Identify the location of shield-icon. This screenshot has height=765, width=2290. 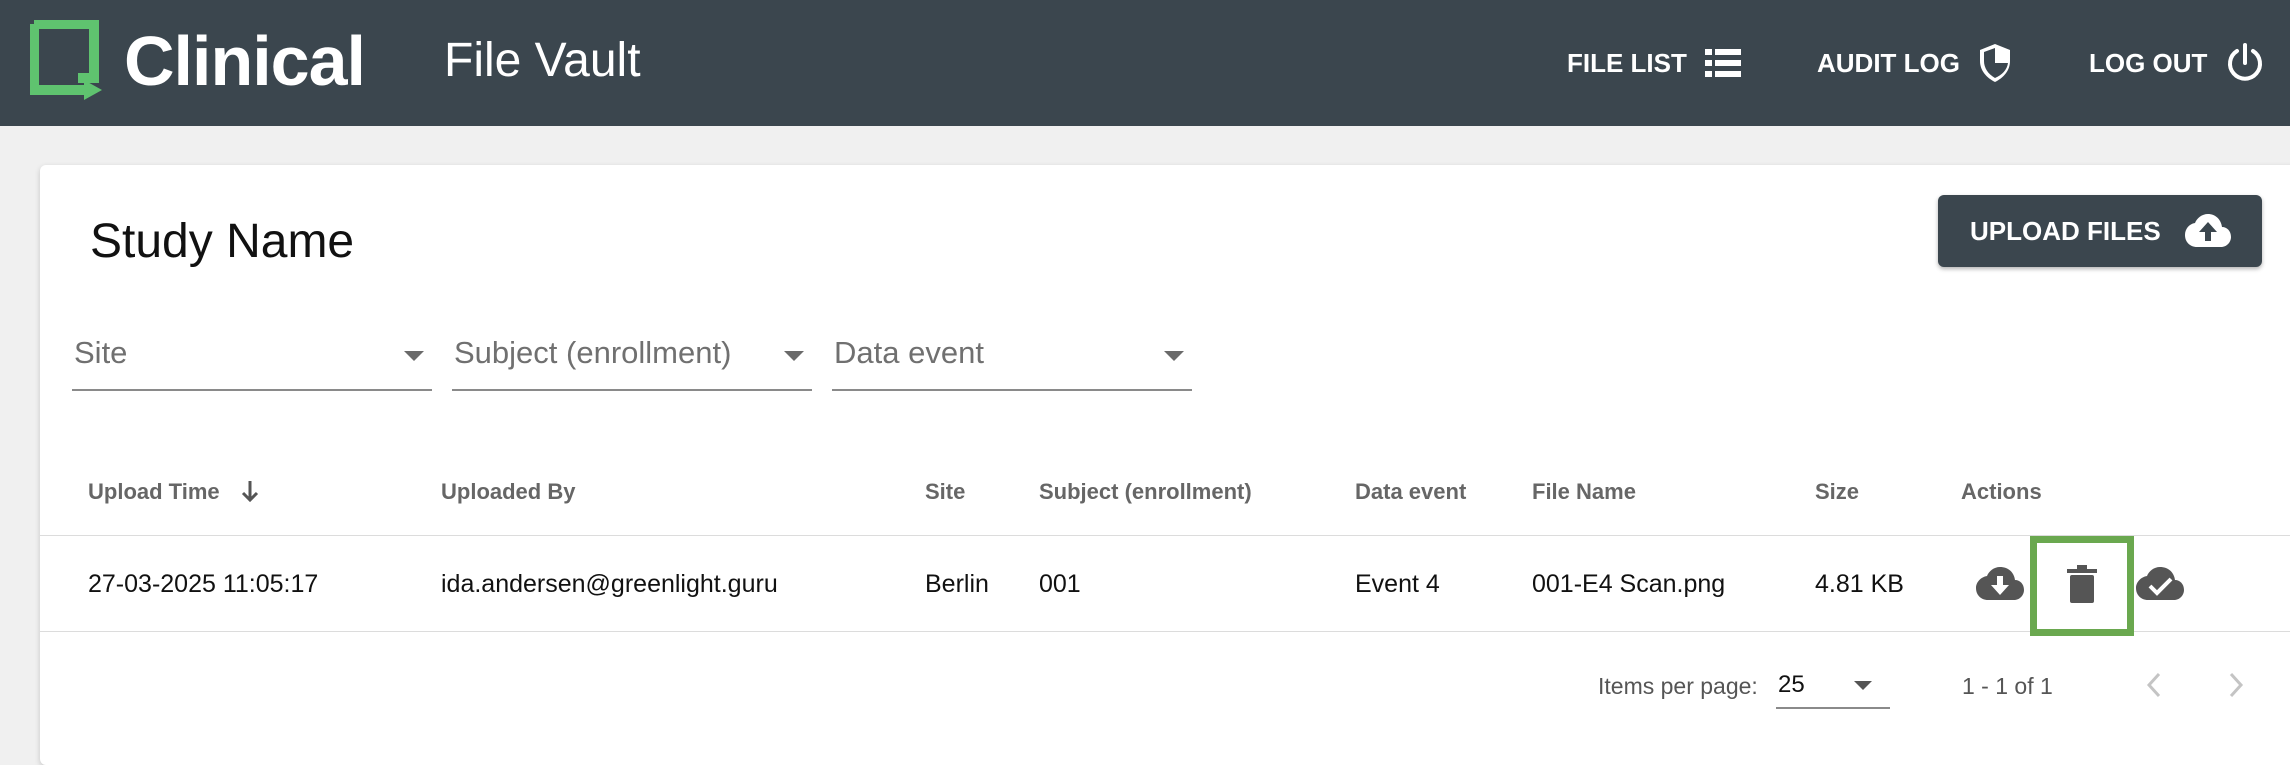
(1995, 63).